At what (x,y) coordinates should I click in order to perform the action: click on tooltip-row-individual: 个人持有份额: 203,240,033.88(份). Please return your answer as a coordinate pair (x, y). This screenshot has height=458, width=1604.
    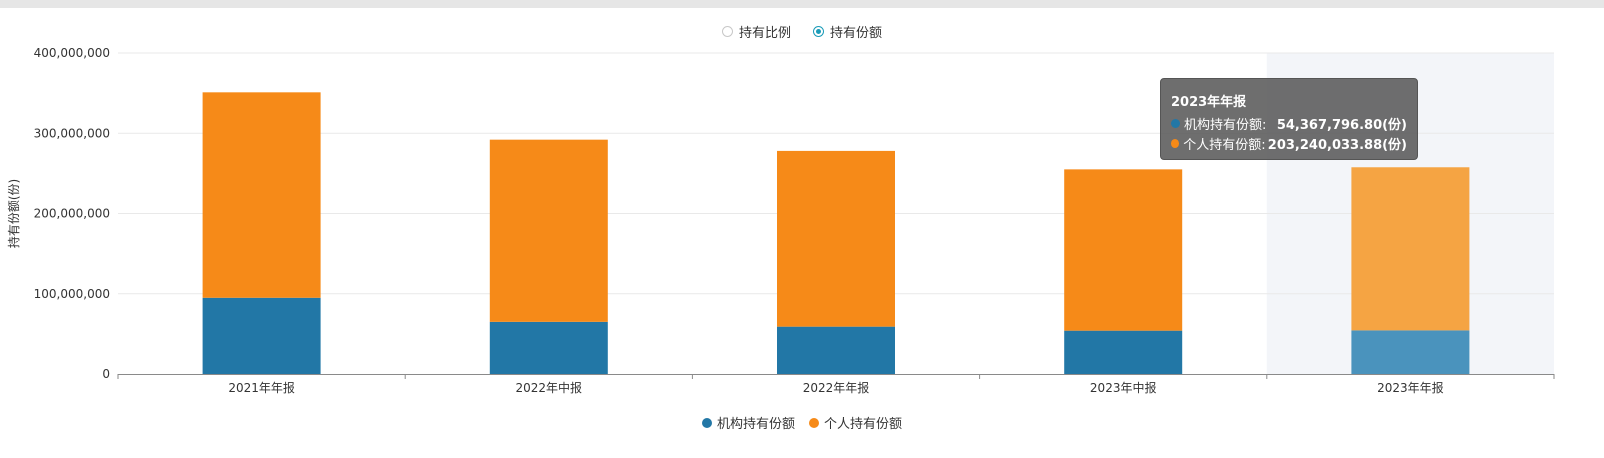
    Looking at the image, I should click on (1289, 143).